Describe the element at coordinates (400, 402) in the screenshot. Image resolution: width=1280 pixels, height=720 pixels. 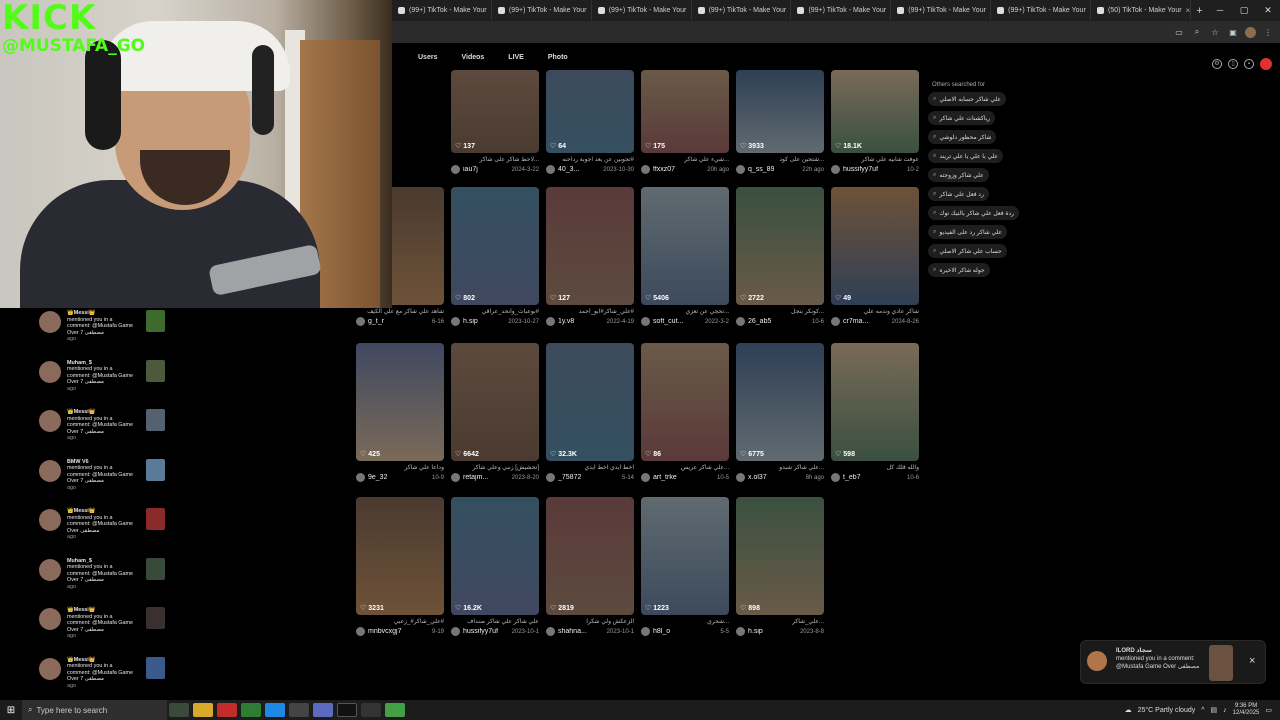
I see `video-thumbnail: ♡ 425` at that location.